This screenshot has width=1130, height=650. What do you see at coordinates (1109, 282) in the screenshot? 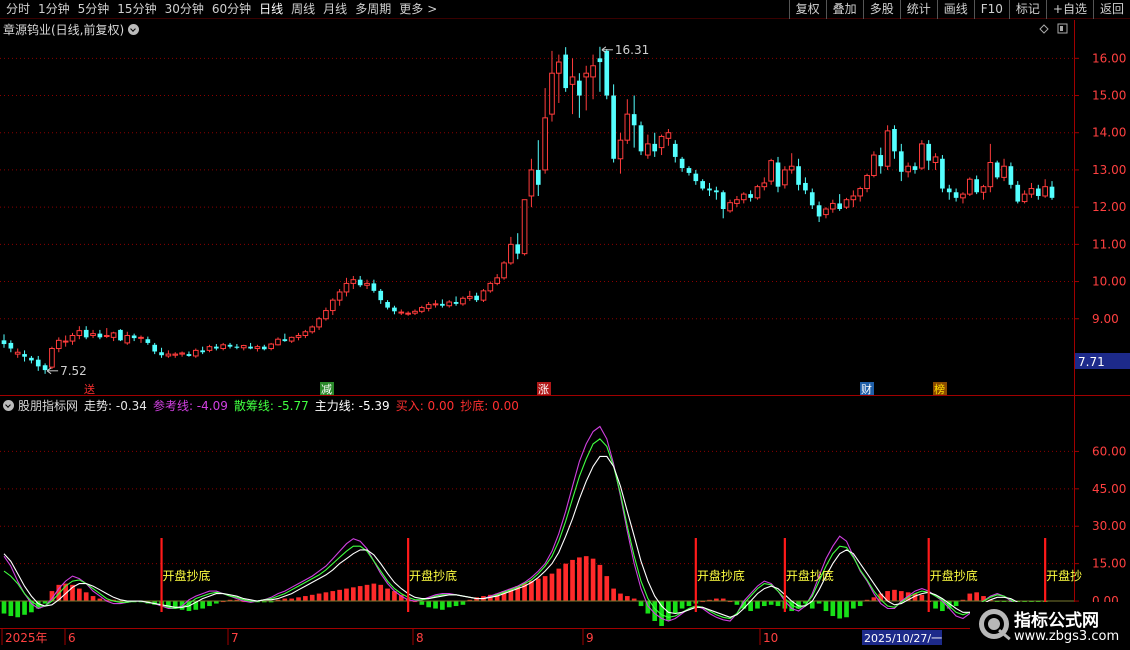
I see `price-tick-label: 10.00` at bounding box center [1109, 282].